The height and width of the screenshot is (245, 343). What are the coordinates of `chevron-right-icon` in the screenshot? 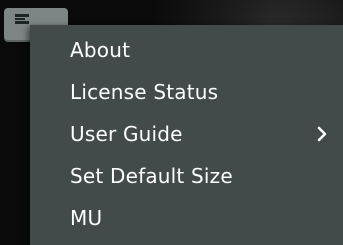 It's located at (322, 134).